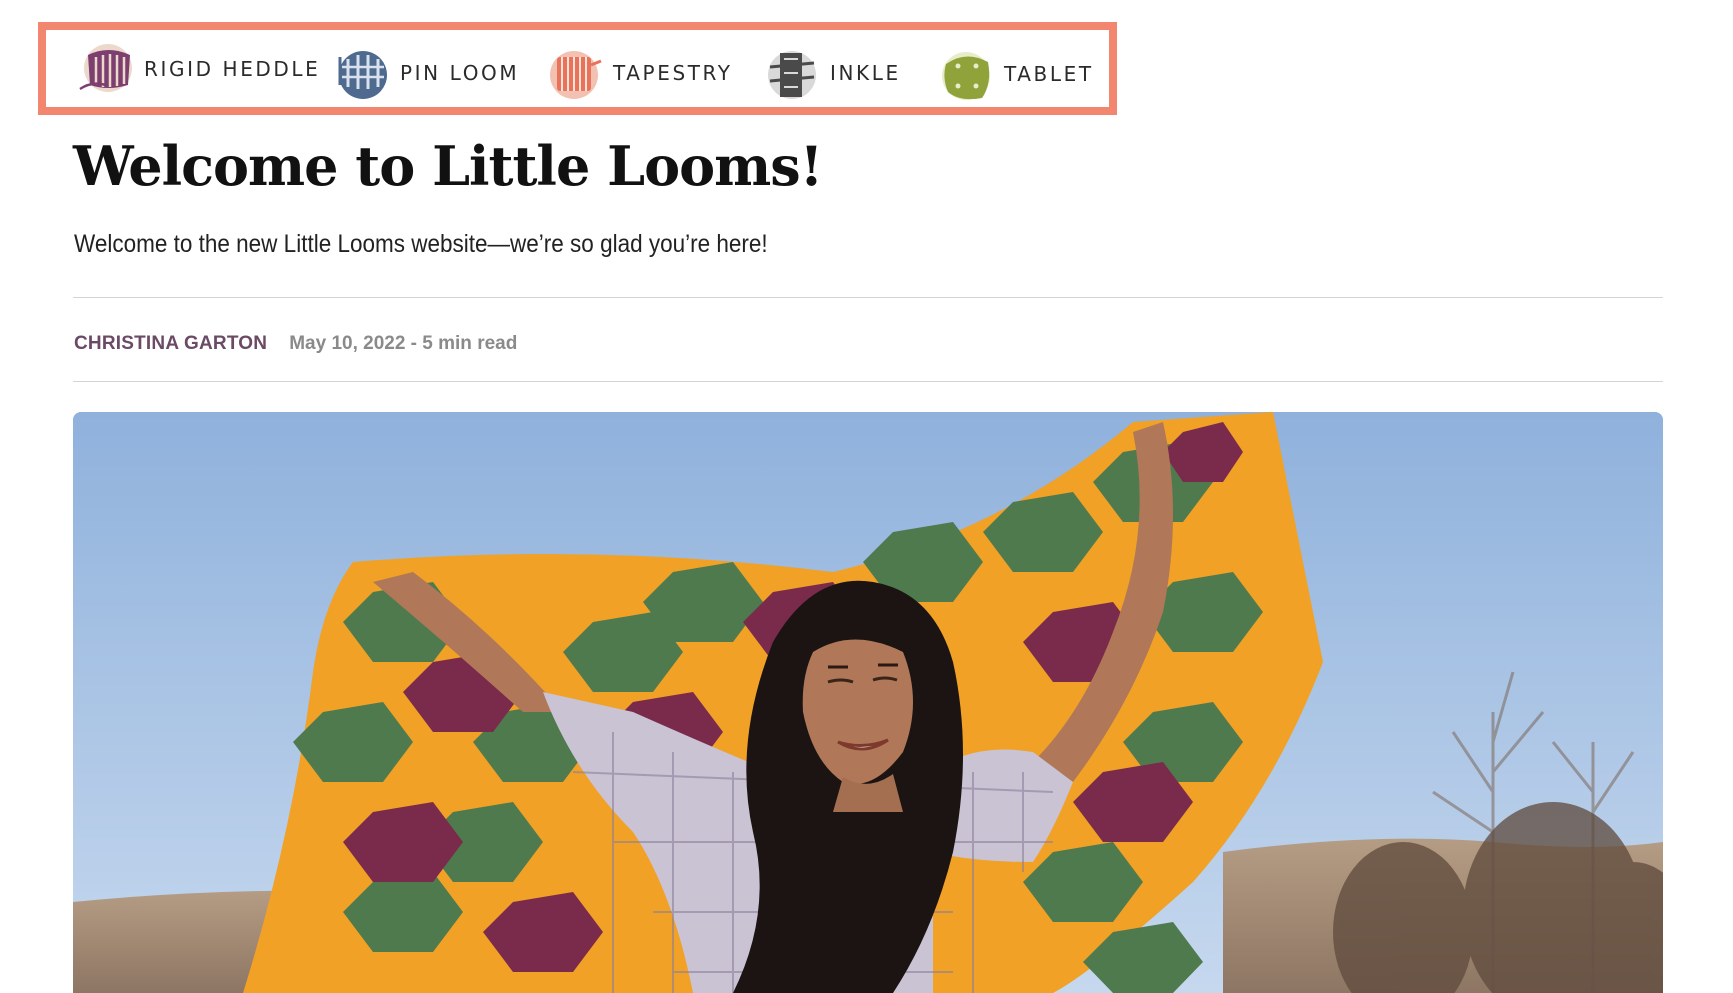 The width and height of the screenshot is (1733, 993). What do you see at coordinates (966, 75) in the screenshot?
I see `tablet-icon` at bounding box center [966, 75].